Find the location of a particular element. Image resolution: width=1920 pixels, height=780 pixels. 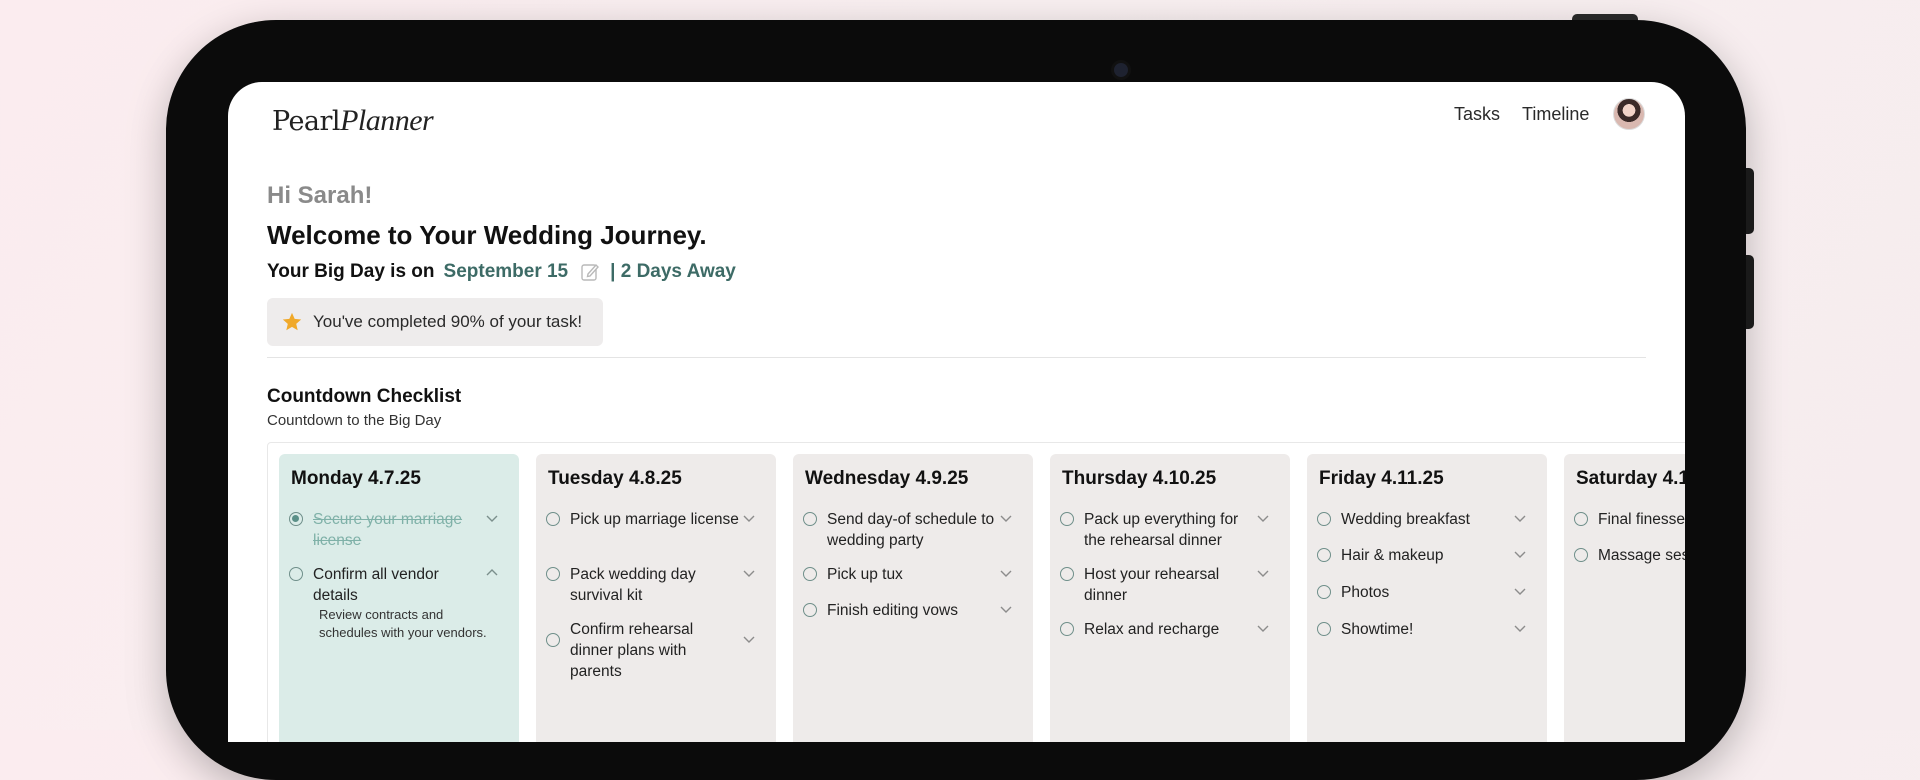

task-item: Pick up tux is located at coordinates (913, 574).